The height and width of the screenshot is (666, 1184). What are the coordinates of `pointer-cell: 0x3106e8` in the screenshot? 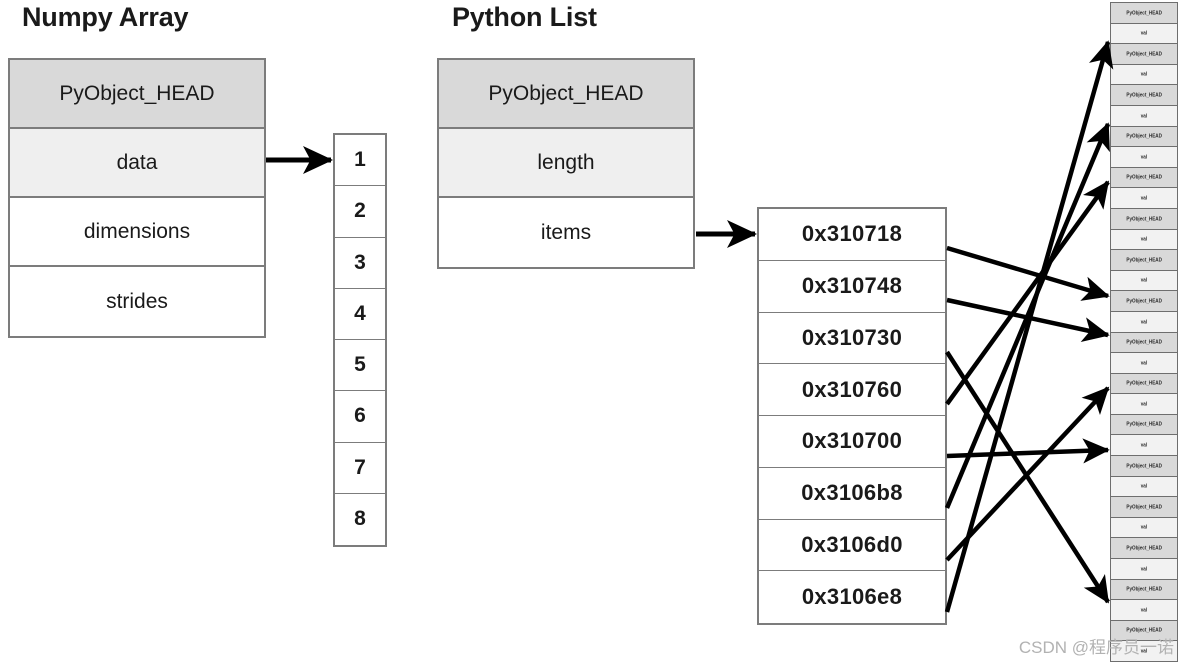 It's located at (852, 597).